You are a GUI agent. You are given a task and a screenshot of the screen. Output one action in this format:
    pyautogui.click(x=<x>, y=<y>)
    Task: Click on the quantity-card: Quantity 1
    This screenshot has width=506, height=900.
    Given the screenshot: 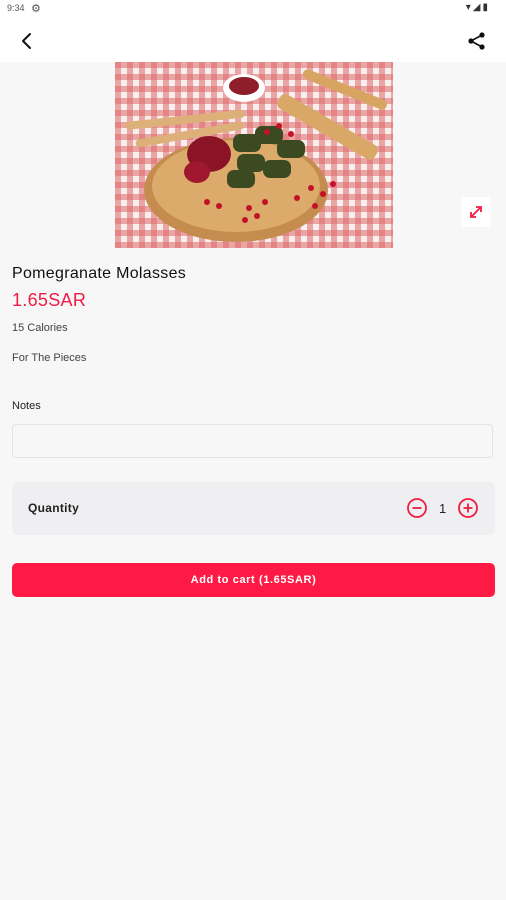 What is the action you would take?
    pyautogui.click(x=253, y=508)
    